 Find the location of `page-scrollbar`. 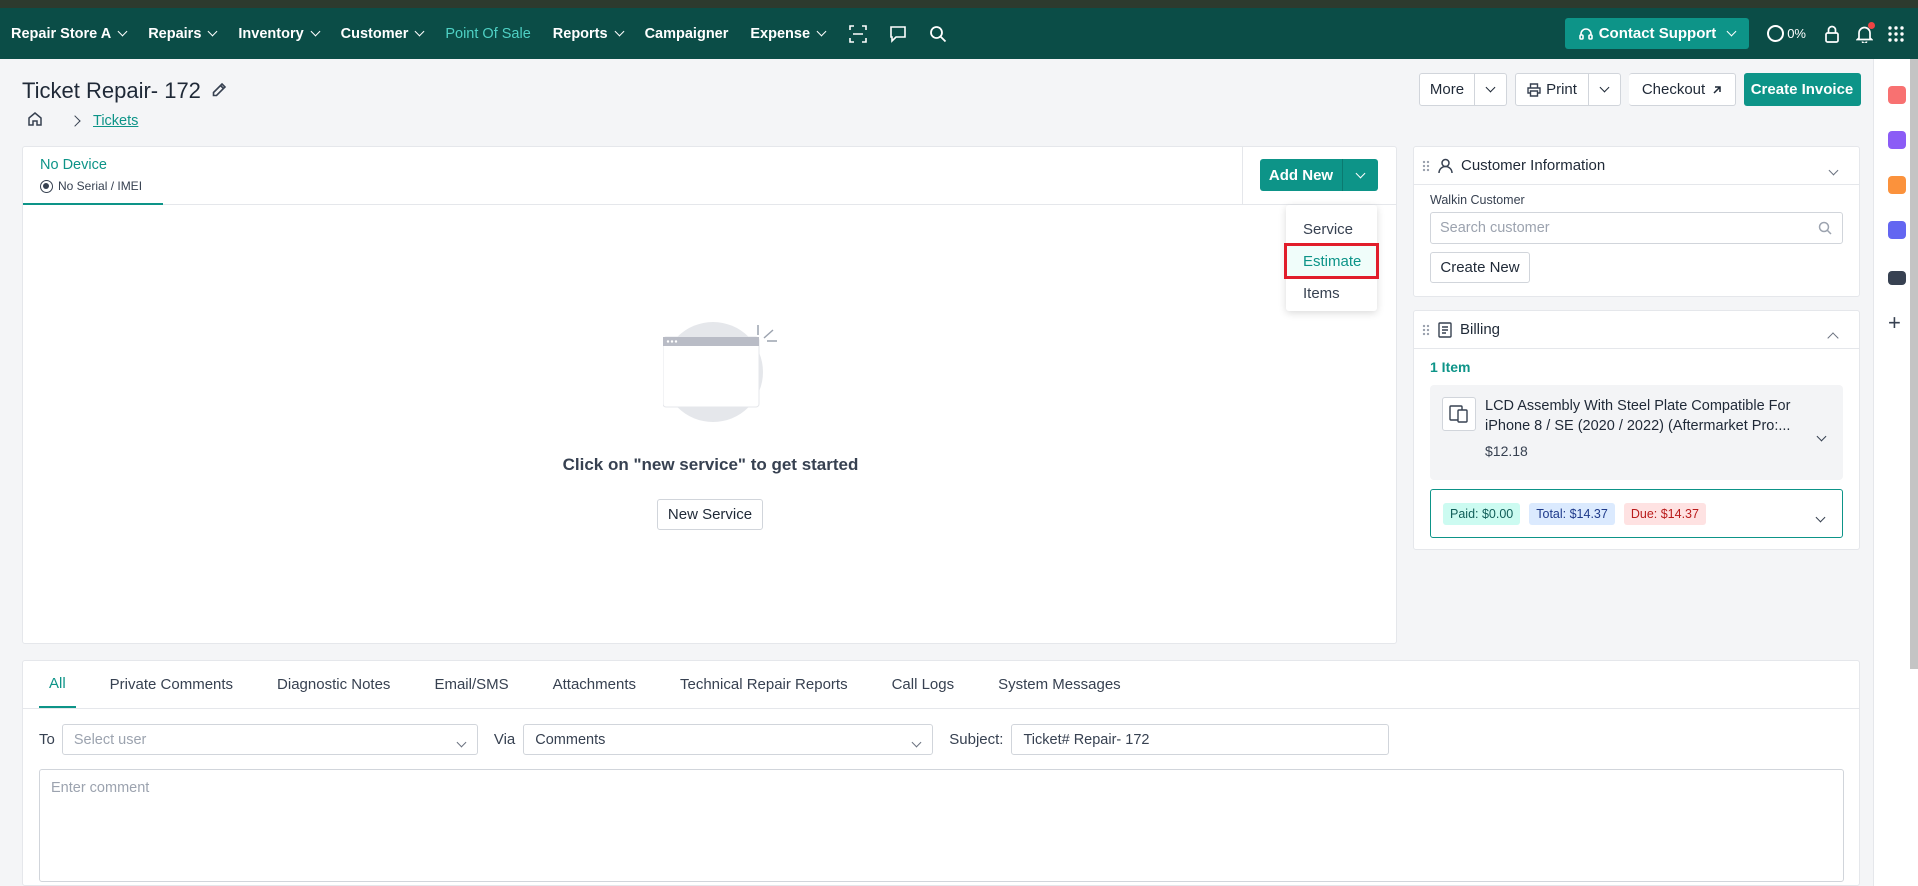

page-scrollbar is located at coordinates (1914, 364).